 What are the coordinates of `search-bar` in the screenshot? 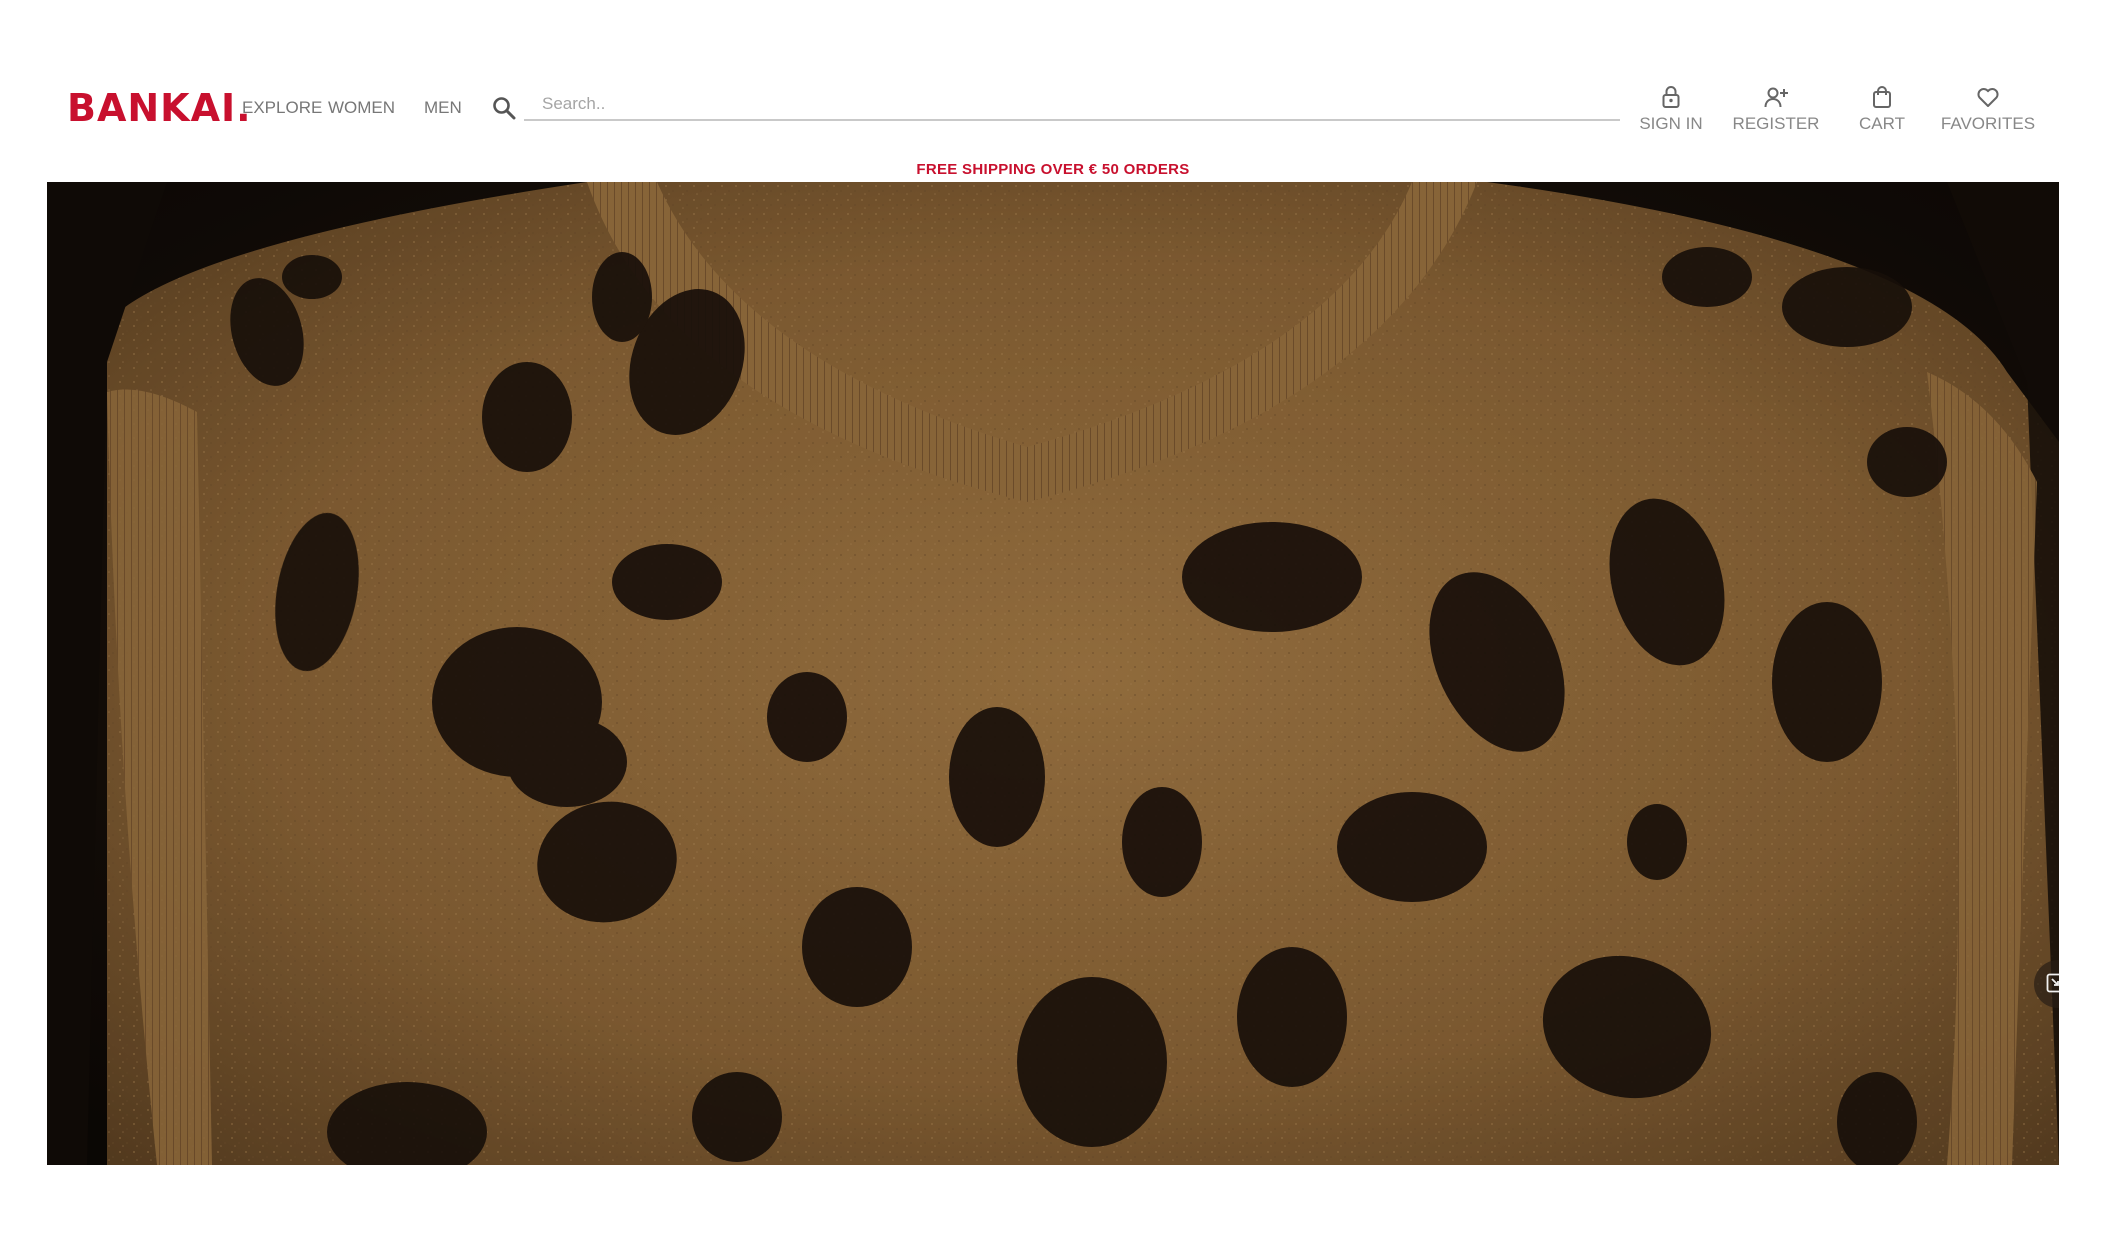 It's located at (1072, 106).